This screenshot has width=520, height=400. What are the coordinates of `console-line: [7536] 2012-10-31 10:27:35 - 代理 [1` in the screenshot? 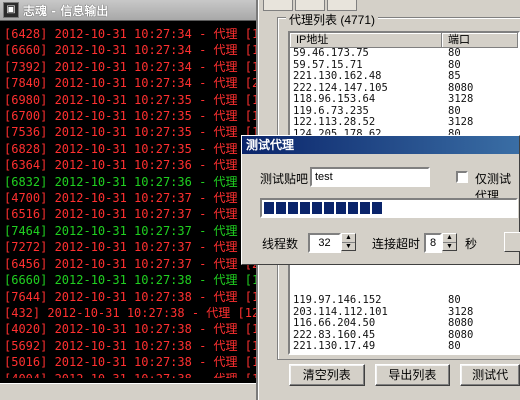 It's located at (130, 132).